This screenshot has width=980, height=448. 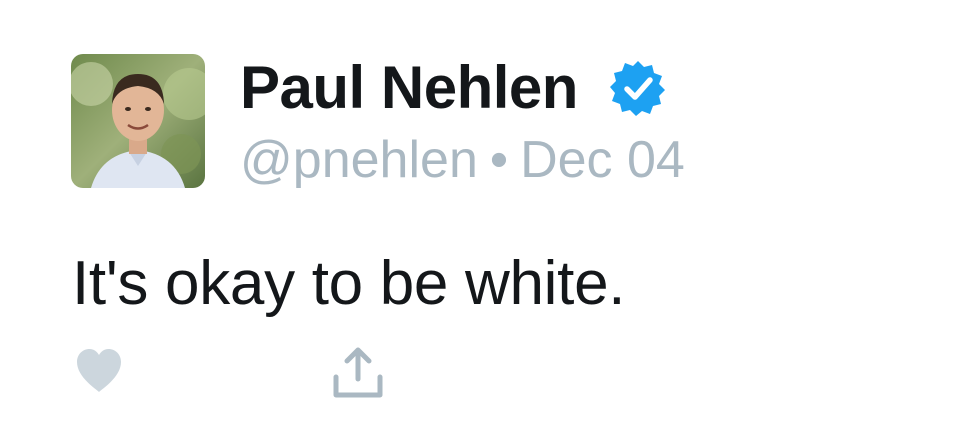 I want to click on heart-icon, so click(x=99, y=370).